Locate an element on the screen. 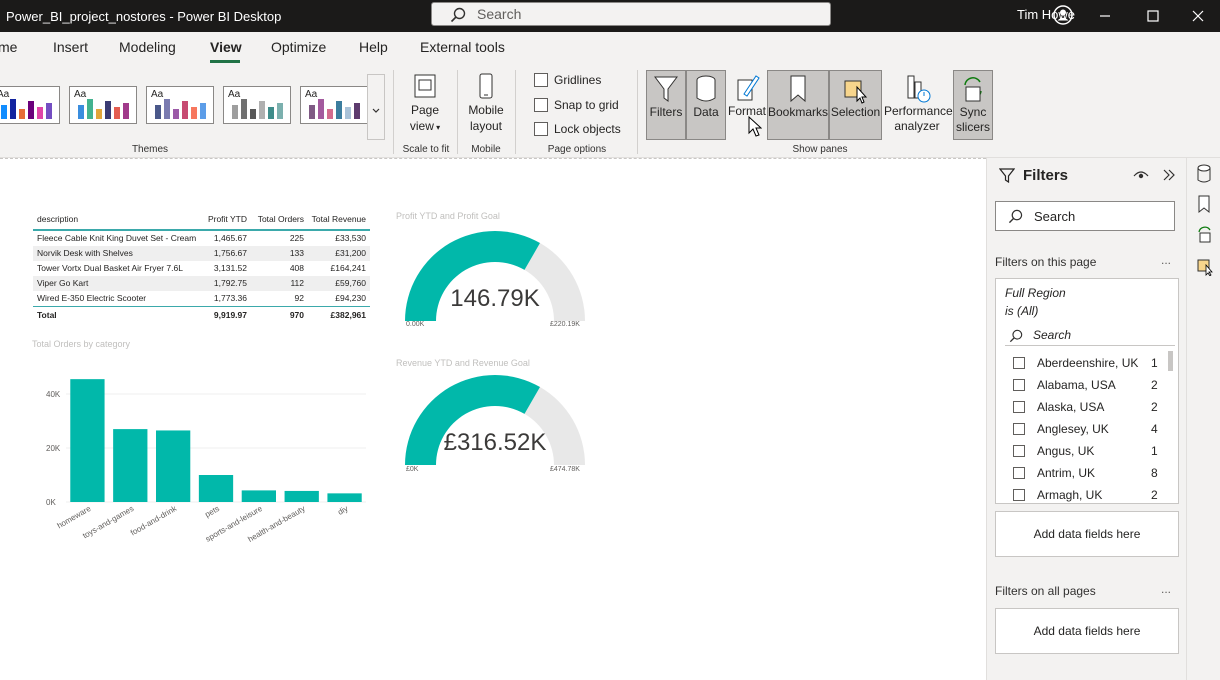 This screenshot has width=1220, height=680. gridlines-checkbox: Gridlines is located at coordinates (567, 80).